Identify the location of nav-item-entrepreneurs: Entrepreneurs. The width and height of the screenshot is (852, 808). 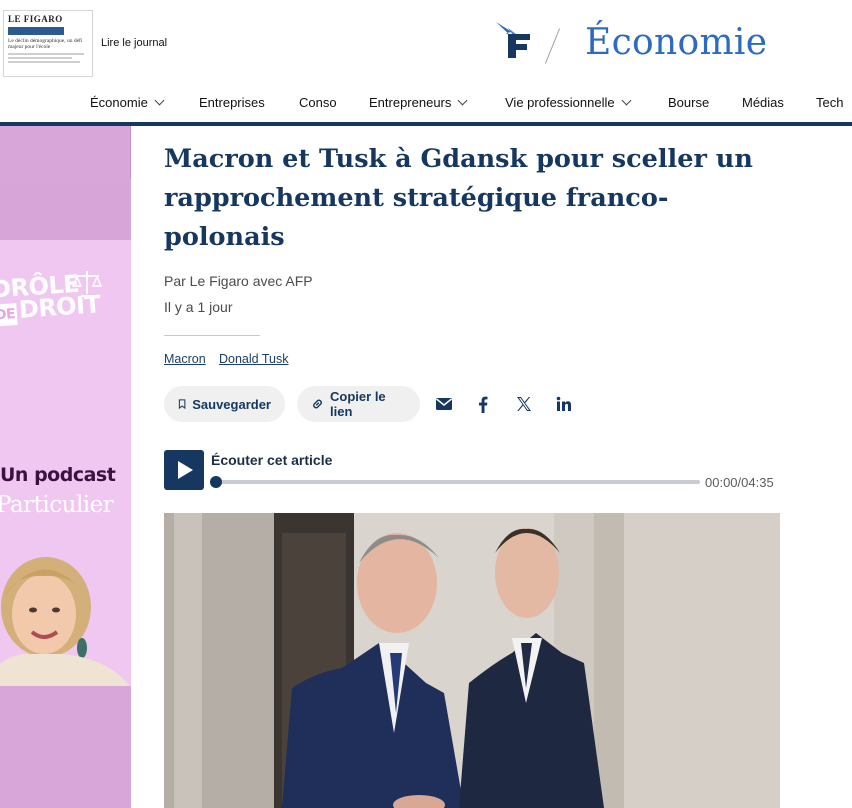
(418, 102).